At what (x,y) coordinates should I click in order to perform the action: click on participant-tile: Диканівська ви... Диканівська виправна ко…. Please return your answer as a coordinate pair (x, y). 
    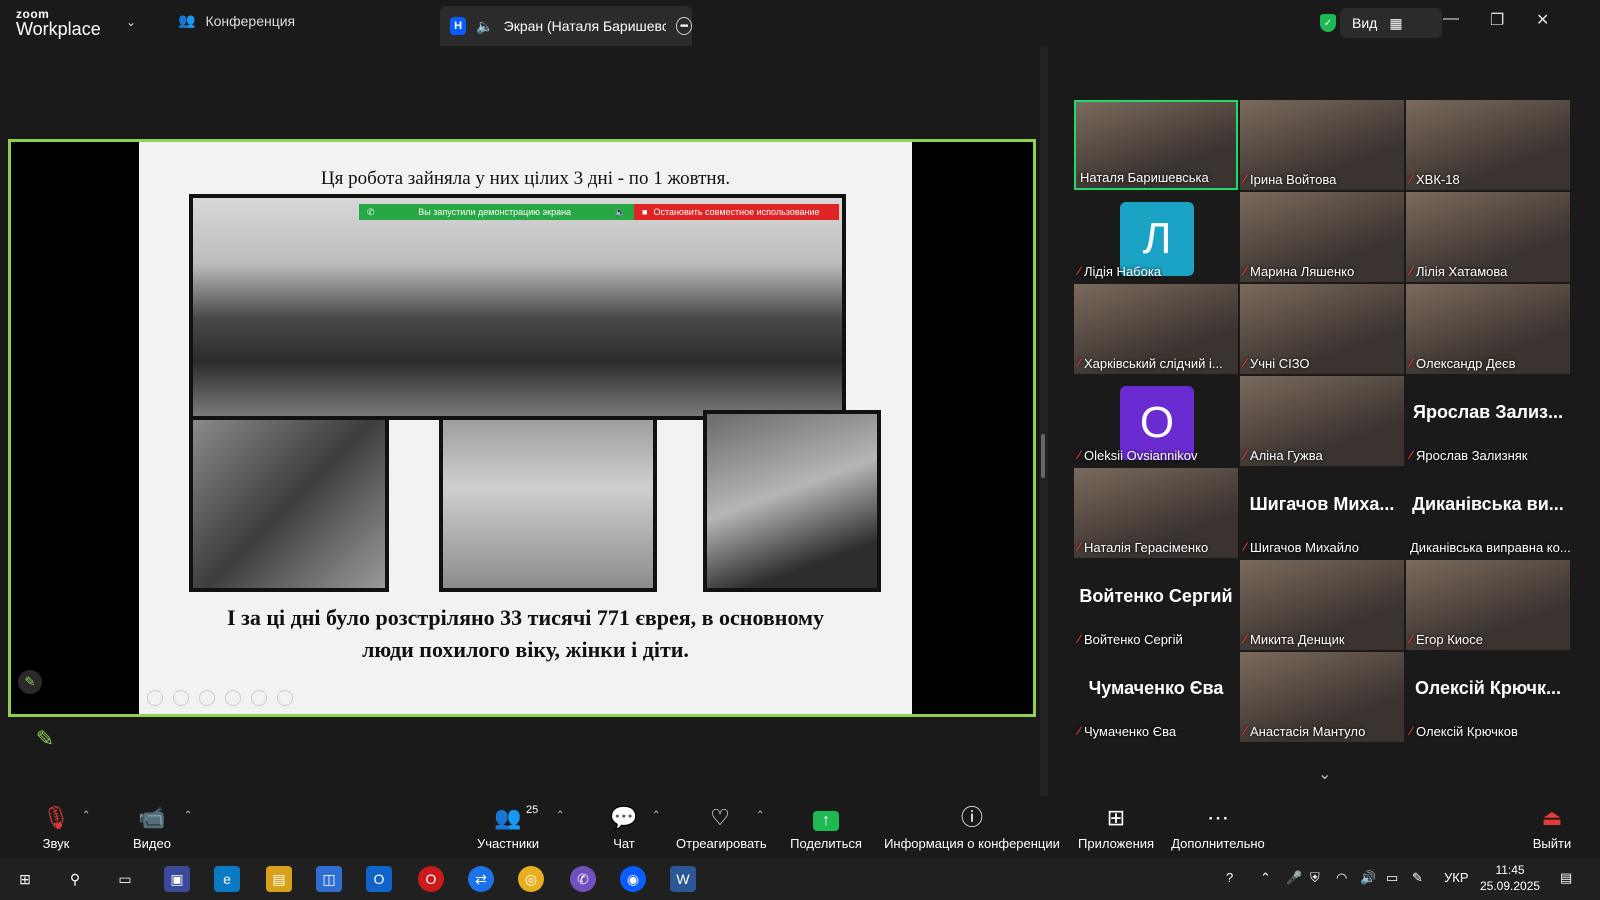
    Looking at the image, I should click on (1488, 513).